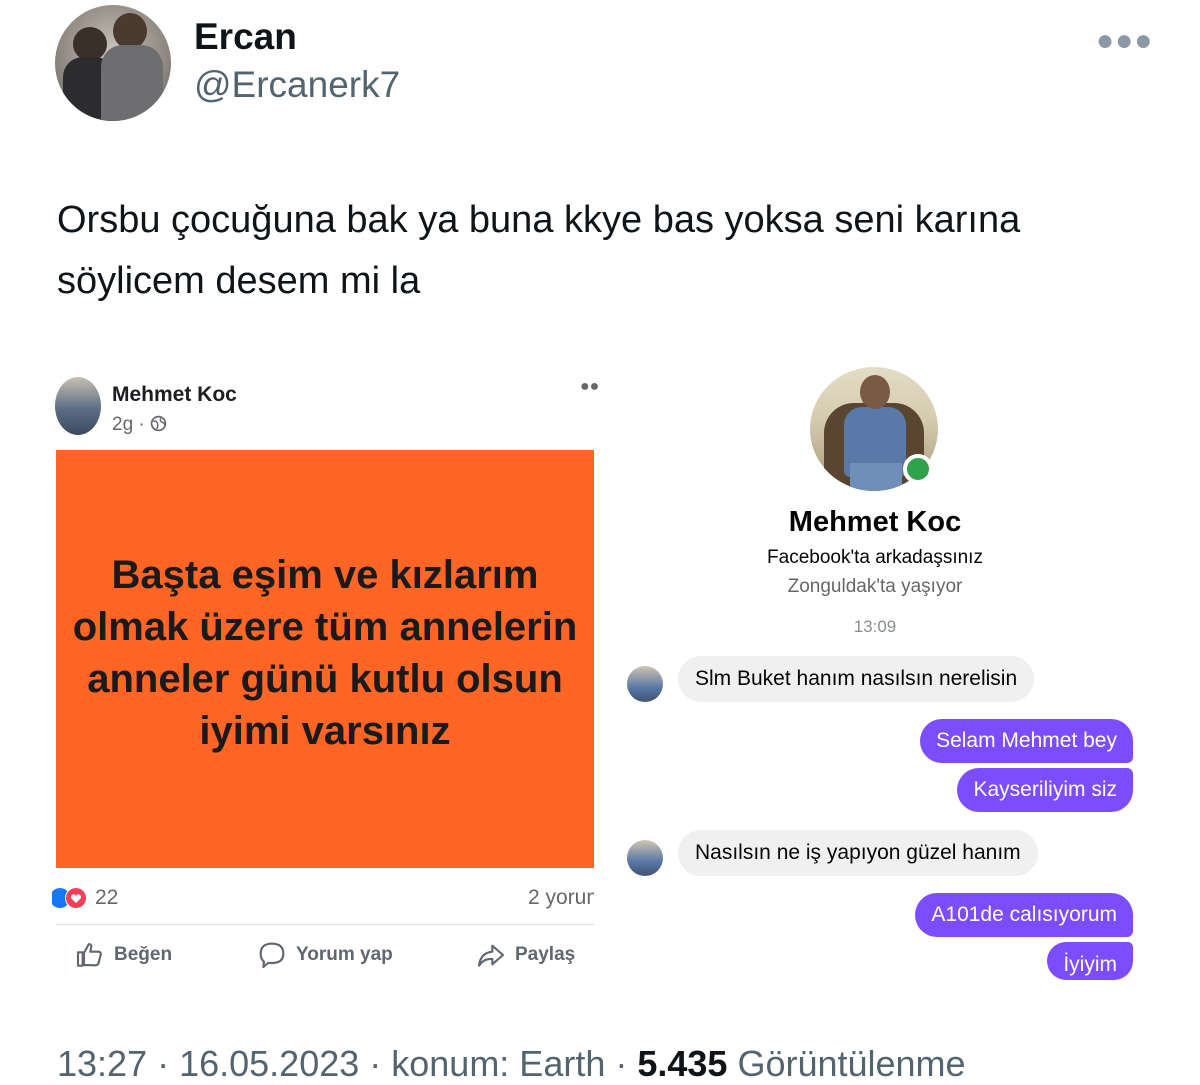  I want to click on fb-divider, so click(325, 924).